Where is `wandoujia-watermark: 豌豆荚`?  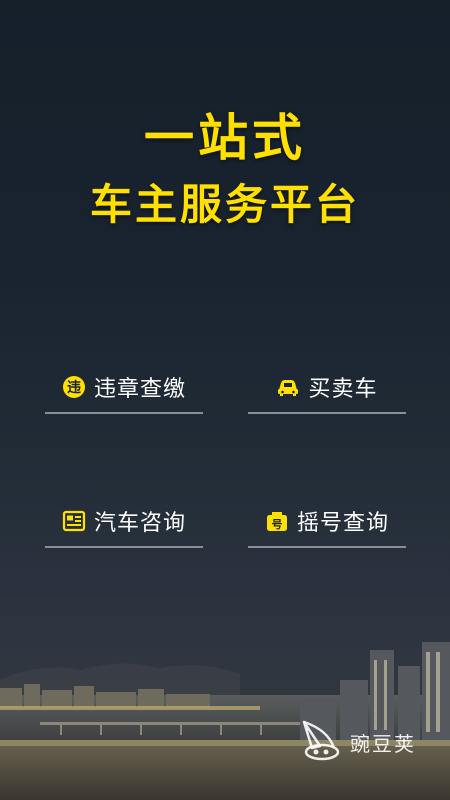
wandoujia-watermark: 豌豆荚 is located at coordinates (357, 742).